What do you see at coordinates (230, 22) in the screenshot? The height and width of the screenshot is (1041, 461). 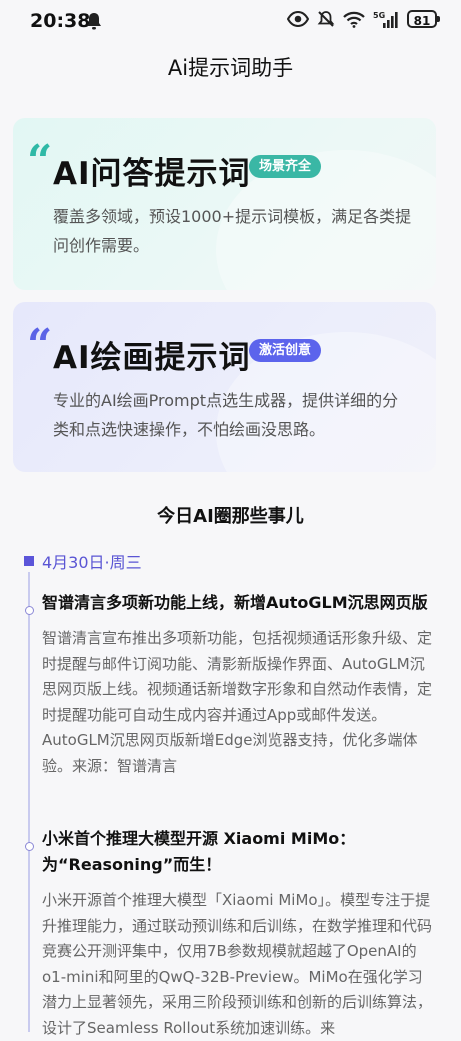 I see `status-bar: 20:38 5G 81` at bounding box center [230, 22].